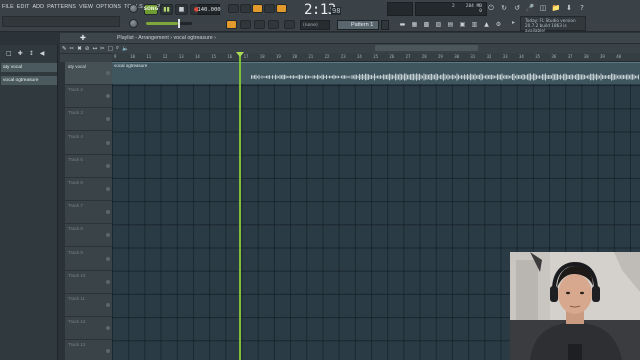 The image size is (640, 360). Describe the element at coordinates (88, 189) in the screenshot. I see `track-header: Track 6` at that location.